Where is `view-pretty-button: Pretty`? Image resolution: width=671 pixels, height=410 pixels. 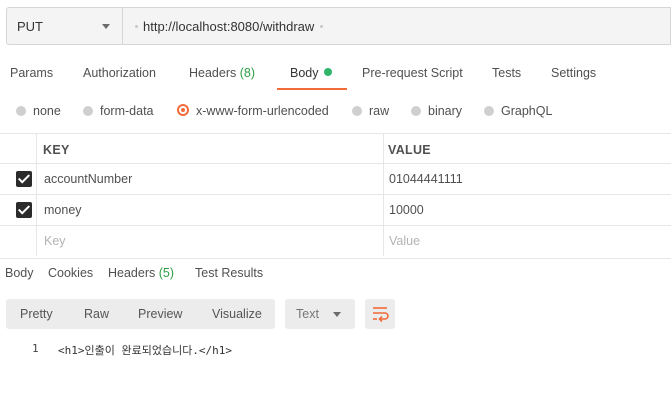
view-pretty-button: Pretty is located at coordinates (36, 314).